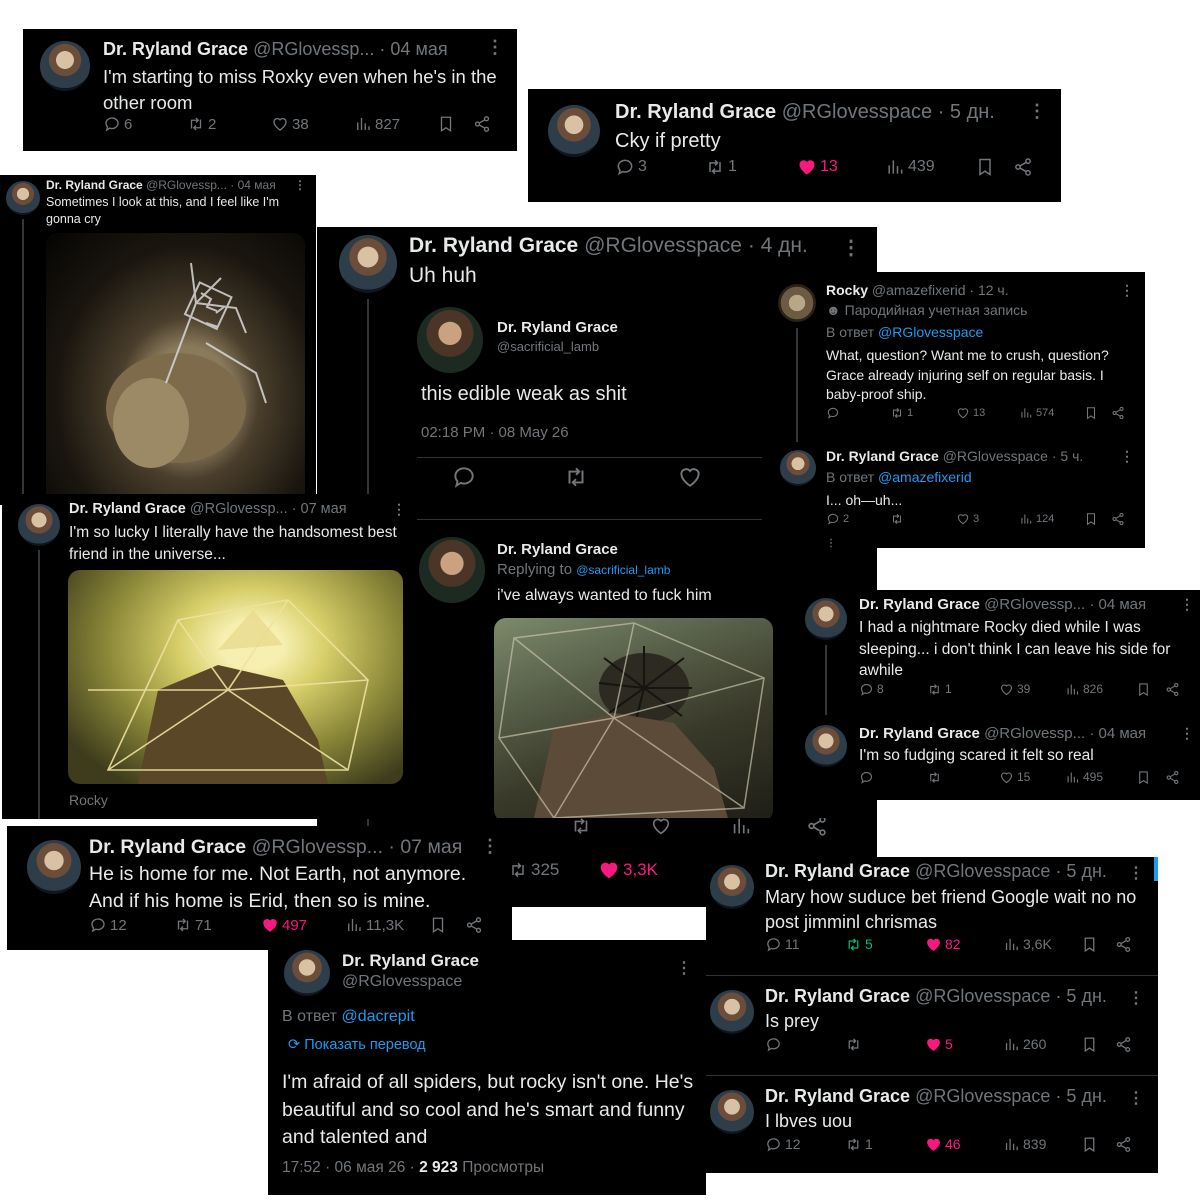 The height and width of the screenshot is (1200, 1200). Describe the element at coordinates (690, 477) in the screenshot. I see `quoted-like-button` at that location.